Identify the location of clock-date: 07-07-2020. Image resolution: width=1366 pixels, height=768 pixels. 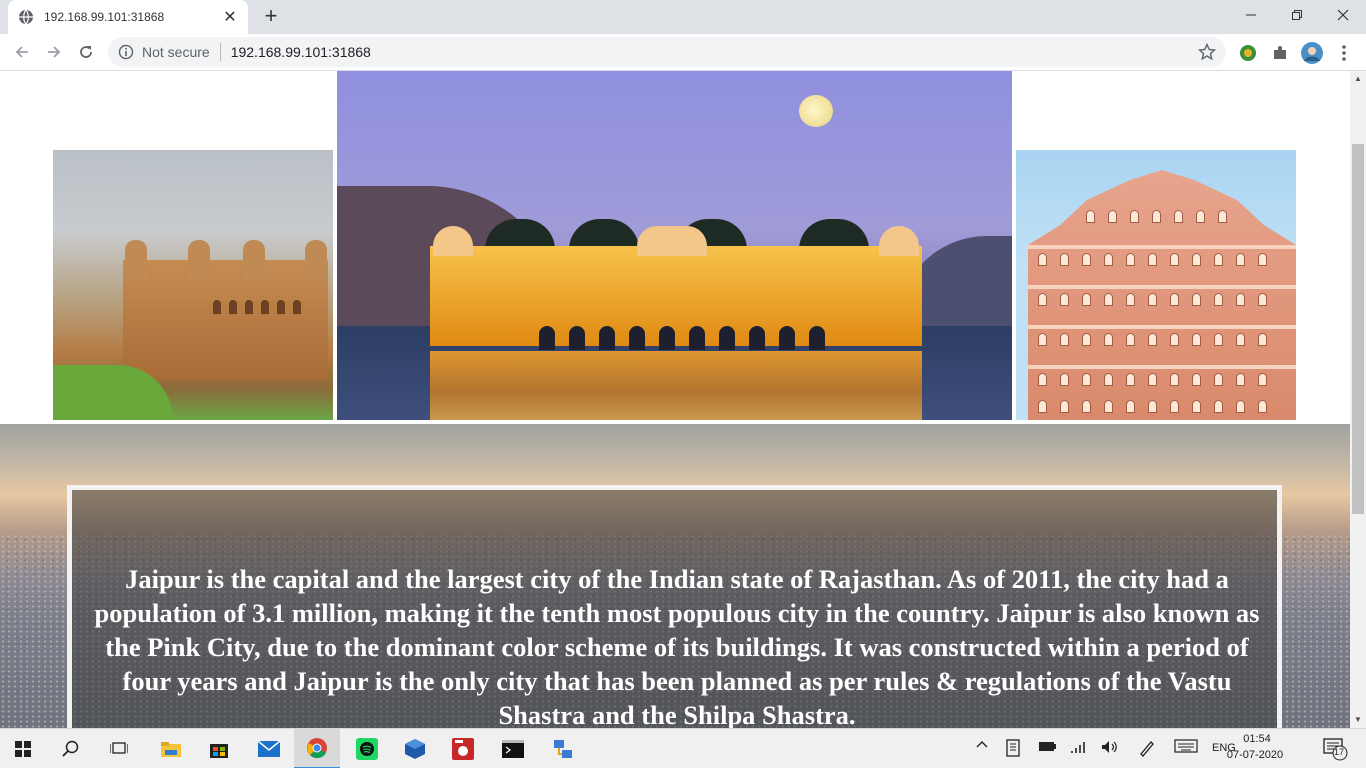
(1255, 755).